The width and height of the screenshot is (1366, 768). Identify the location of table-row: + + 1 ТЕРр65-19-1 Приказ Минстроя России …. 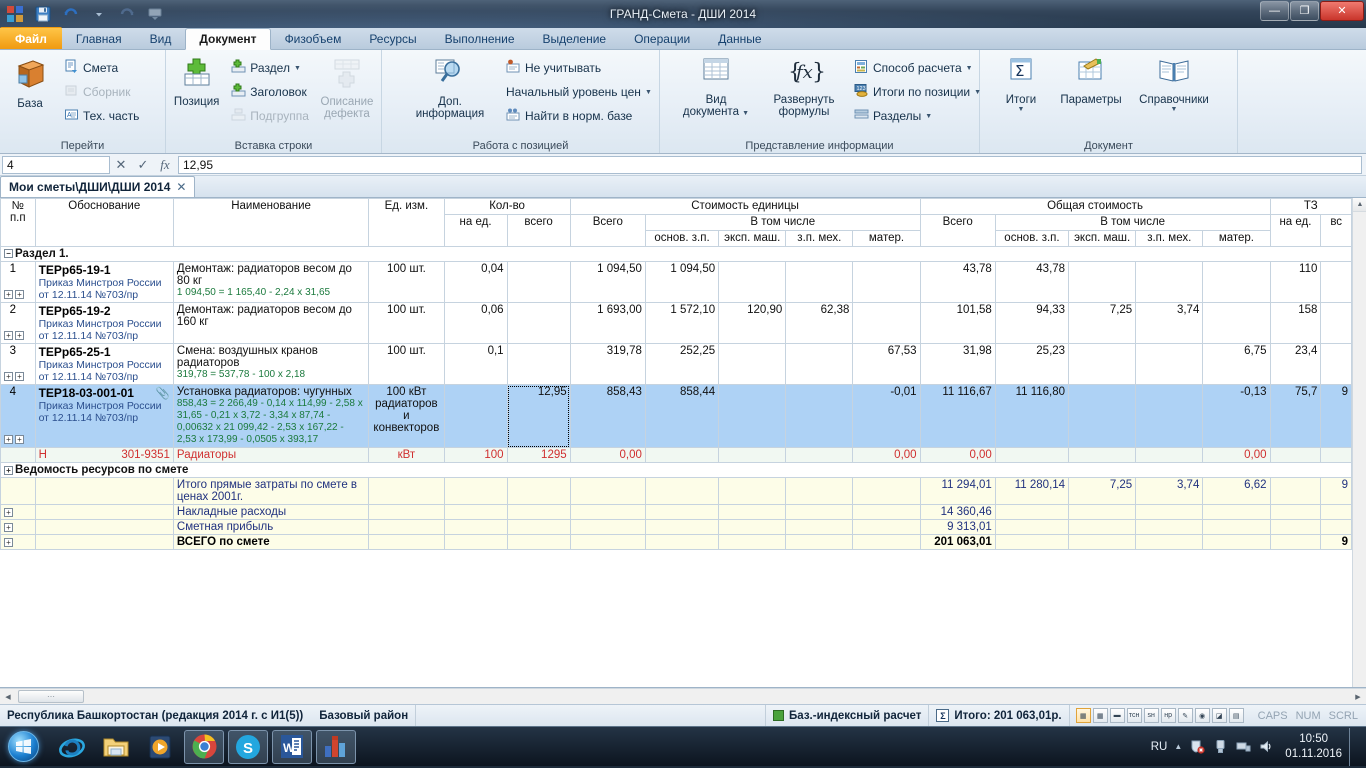
(676, 282).